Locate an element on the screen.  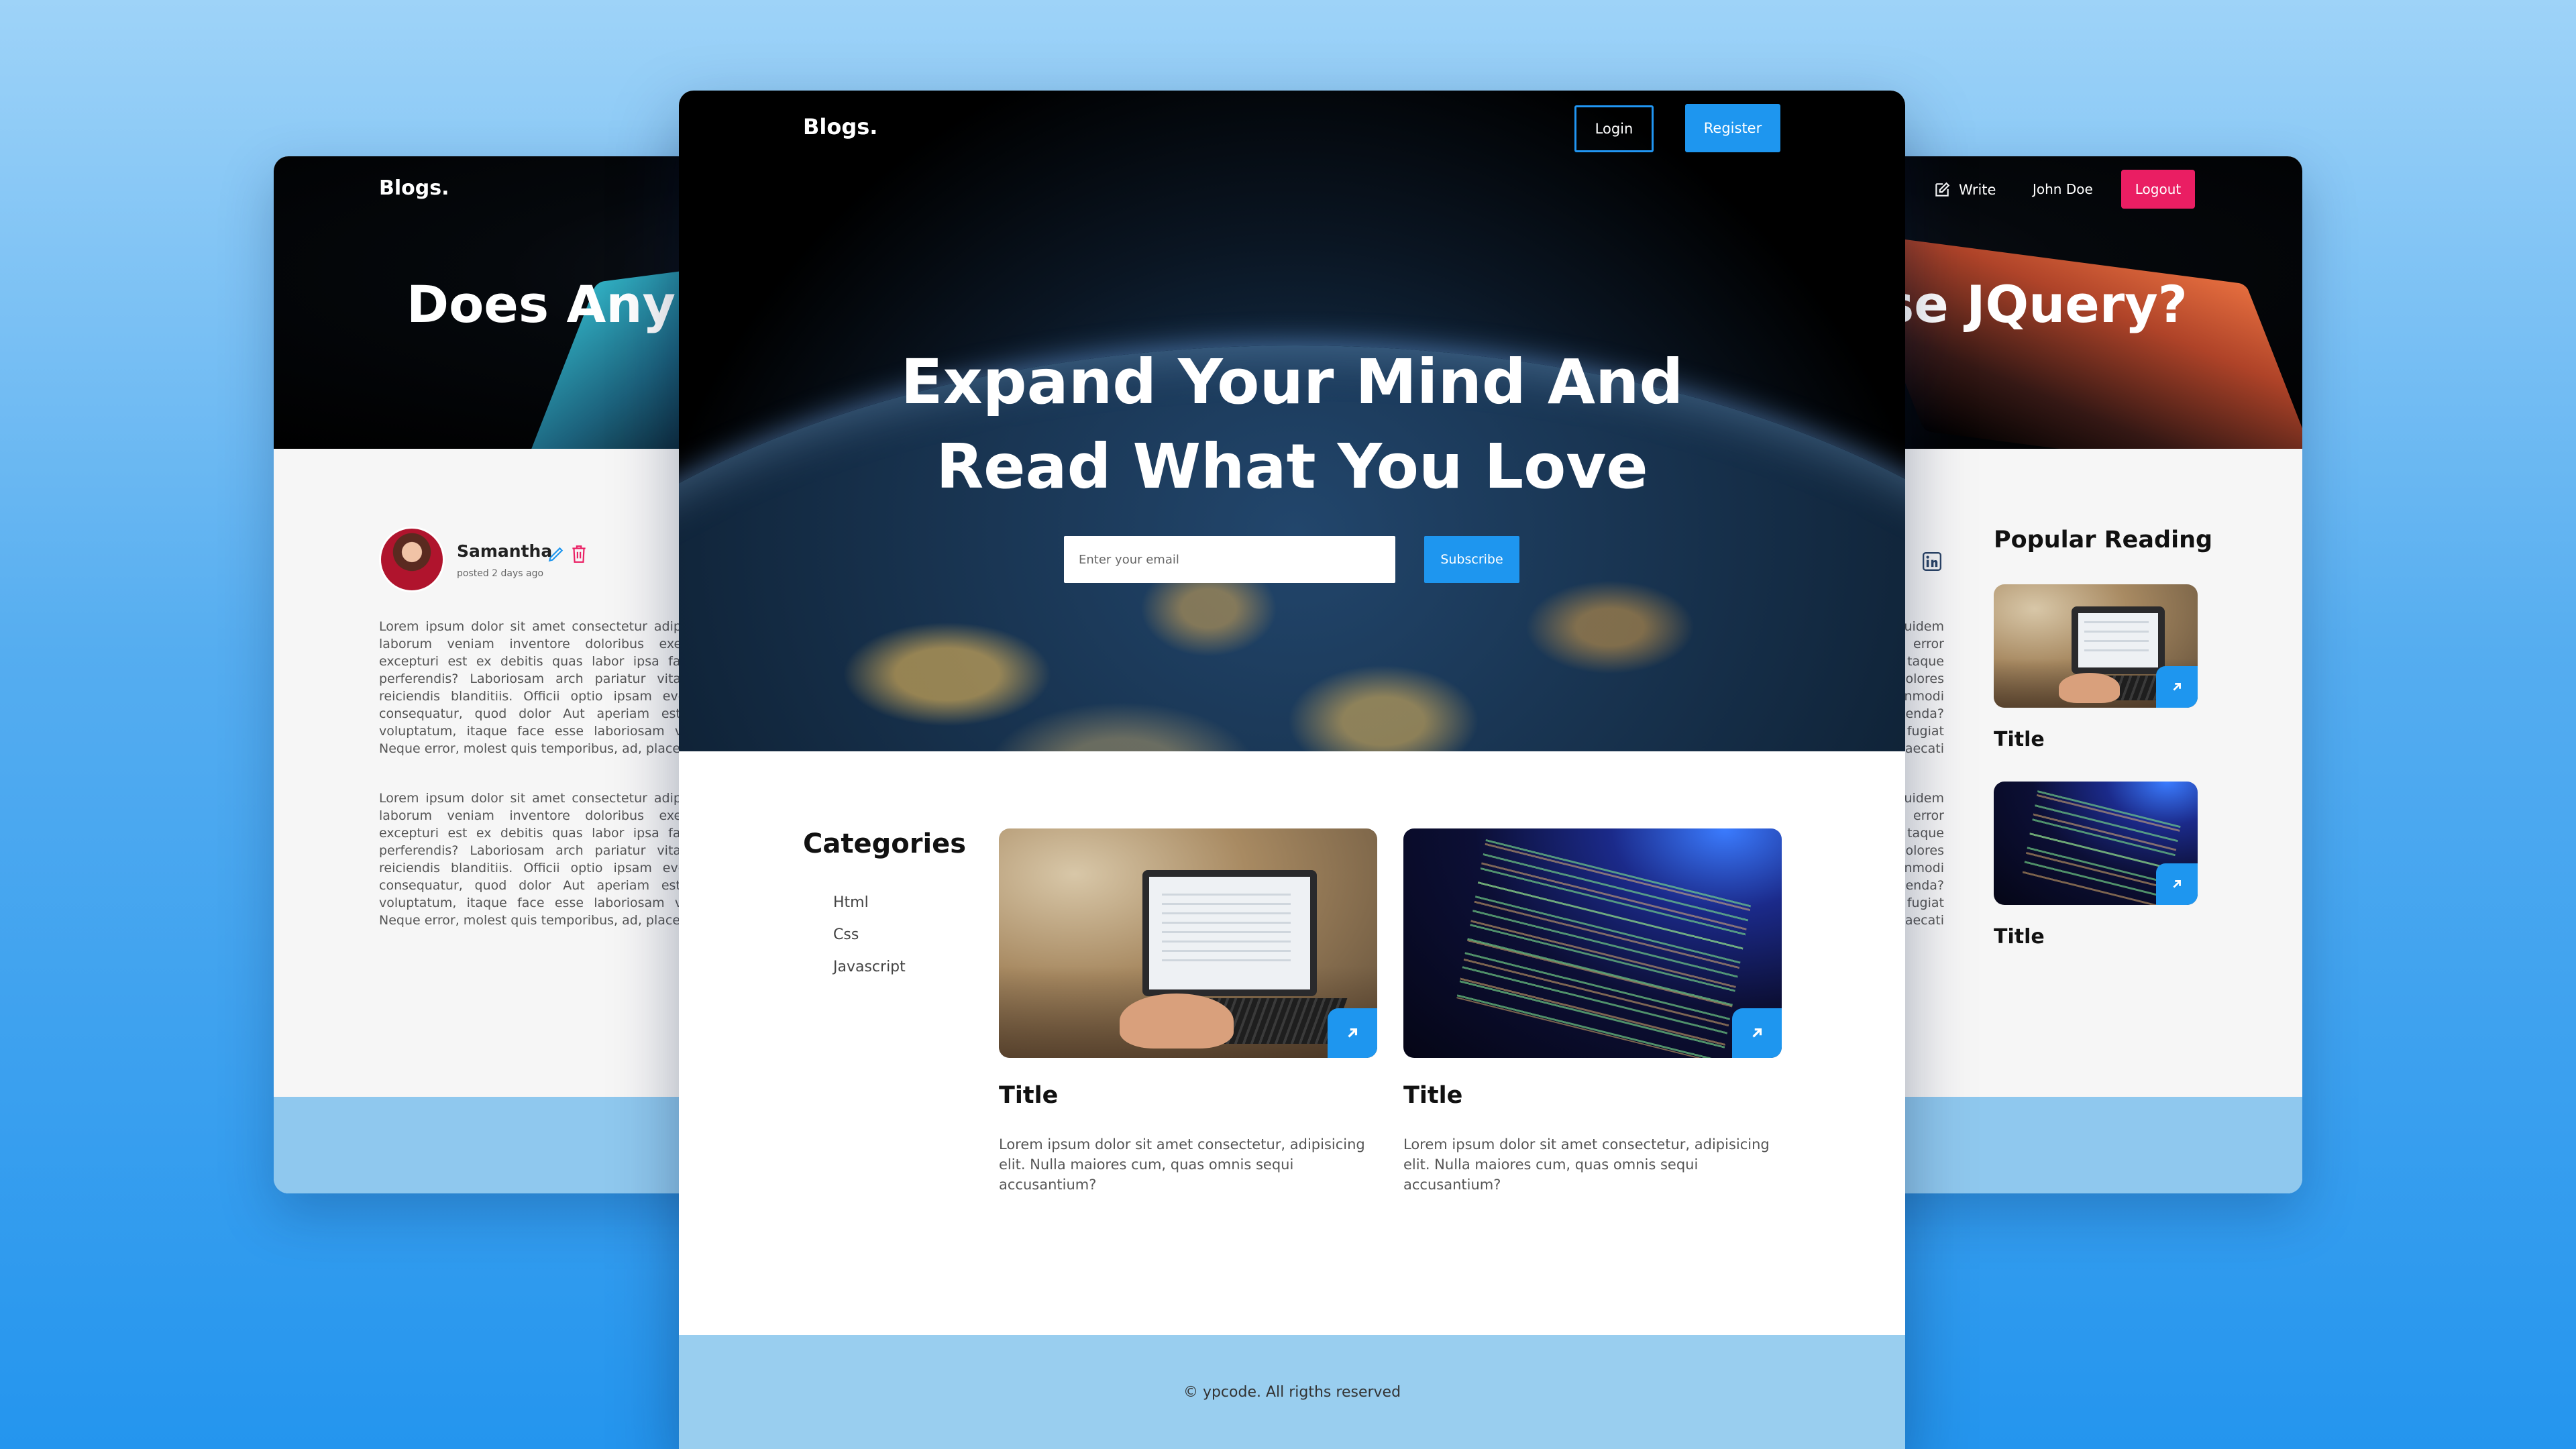
edit-icon is located at coordinates (556, 554).